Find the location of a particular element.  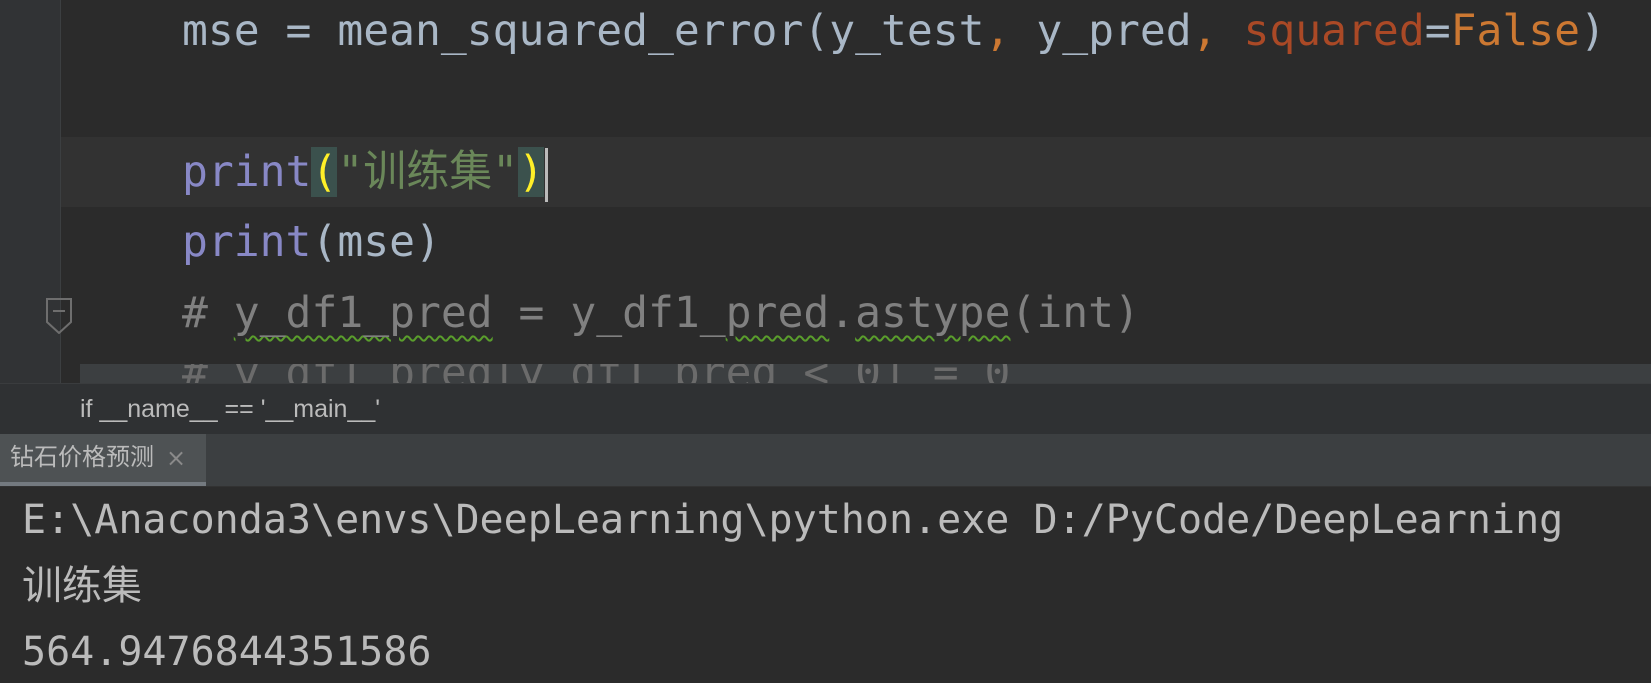

token-comment-typo: astype is located at coordinates (933, 313).